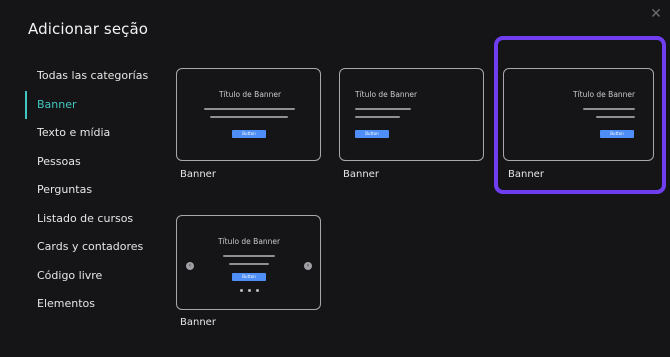 Image resolution: width=670 pixels, height=357 pixels. I want to click on chevron-right-icon: ›, so click(308, 266).